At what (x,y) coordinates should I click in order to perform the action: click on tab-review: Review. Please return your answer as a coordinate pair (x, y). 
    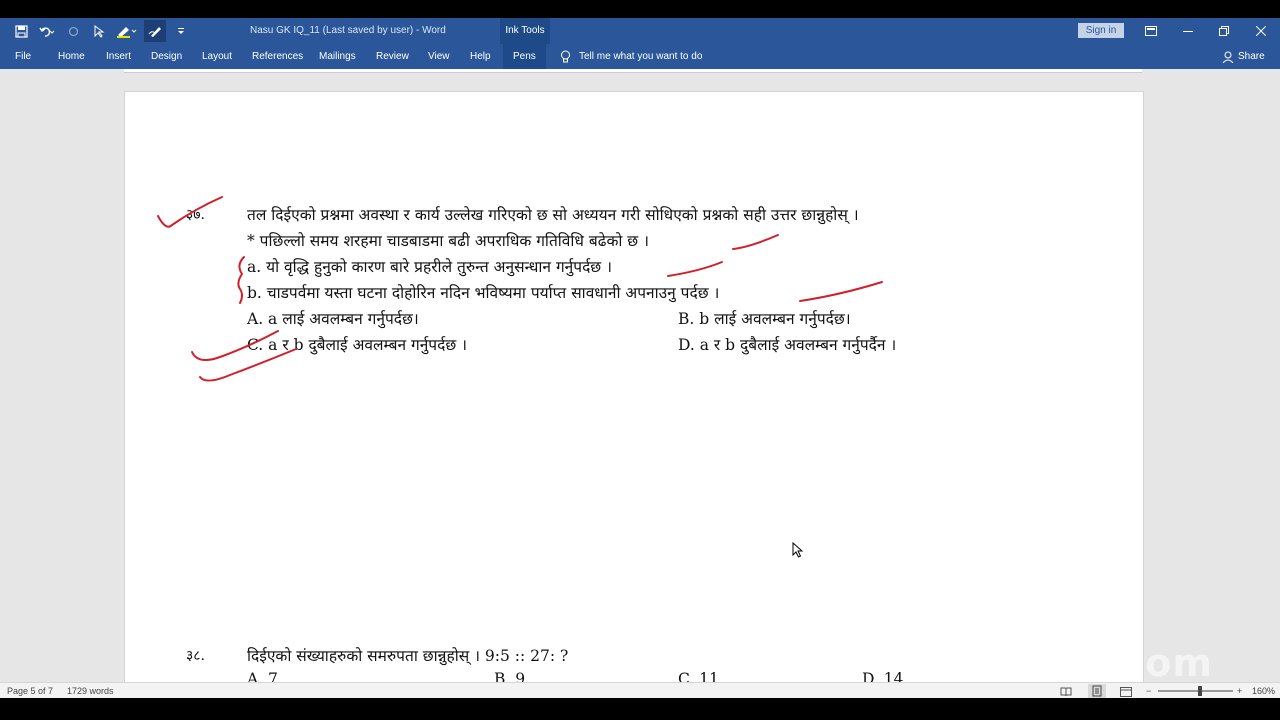
    Looking at the image, I should click on (392, 56).